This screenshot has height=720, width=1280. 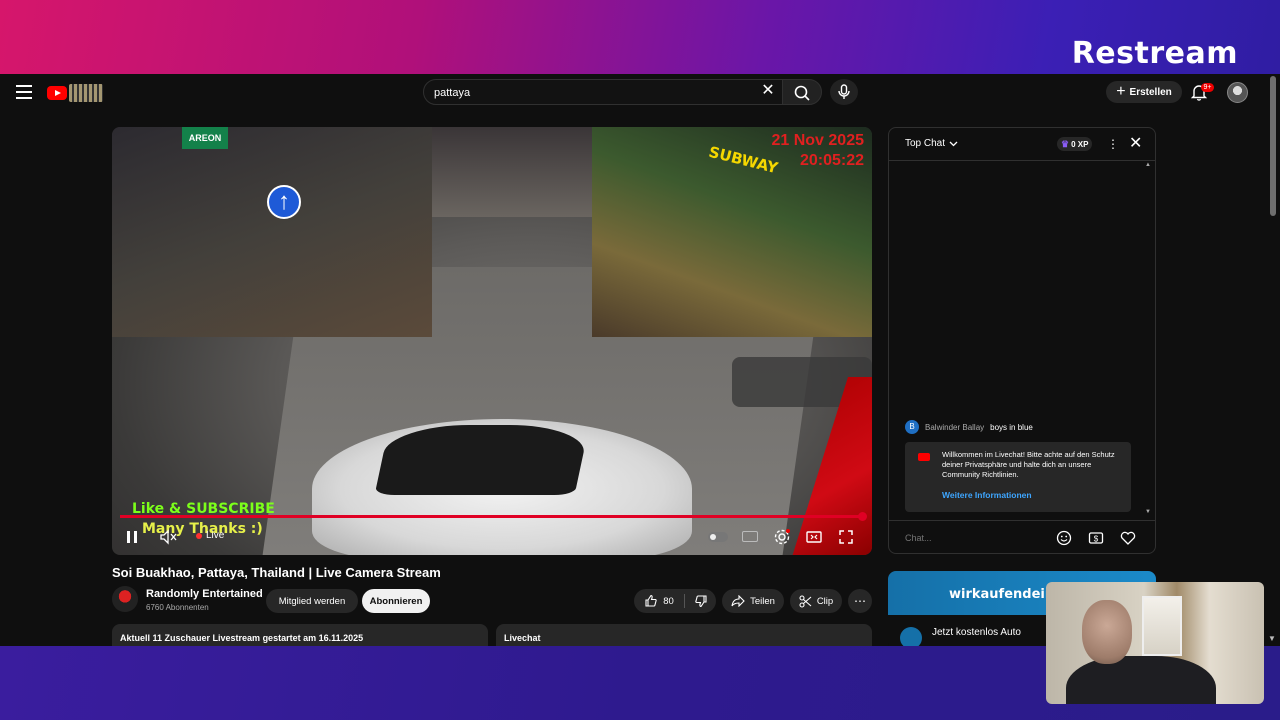 What do you see at coordinates (782, 537) in the screenshot?
I see `settings-gear-icon` at bounding box center [782, 537].